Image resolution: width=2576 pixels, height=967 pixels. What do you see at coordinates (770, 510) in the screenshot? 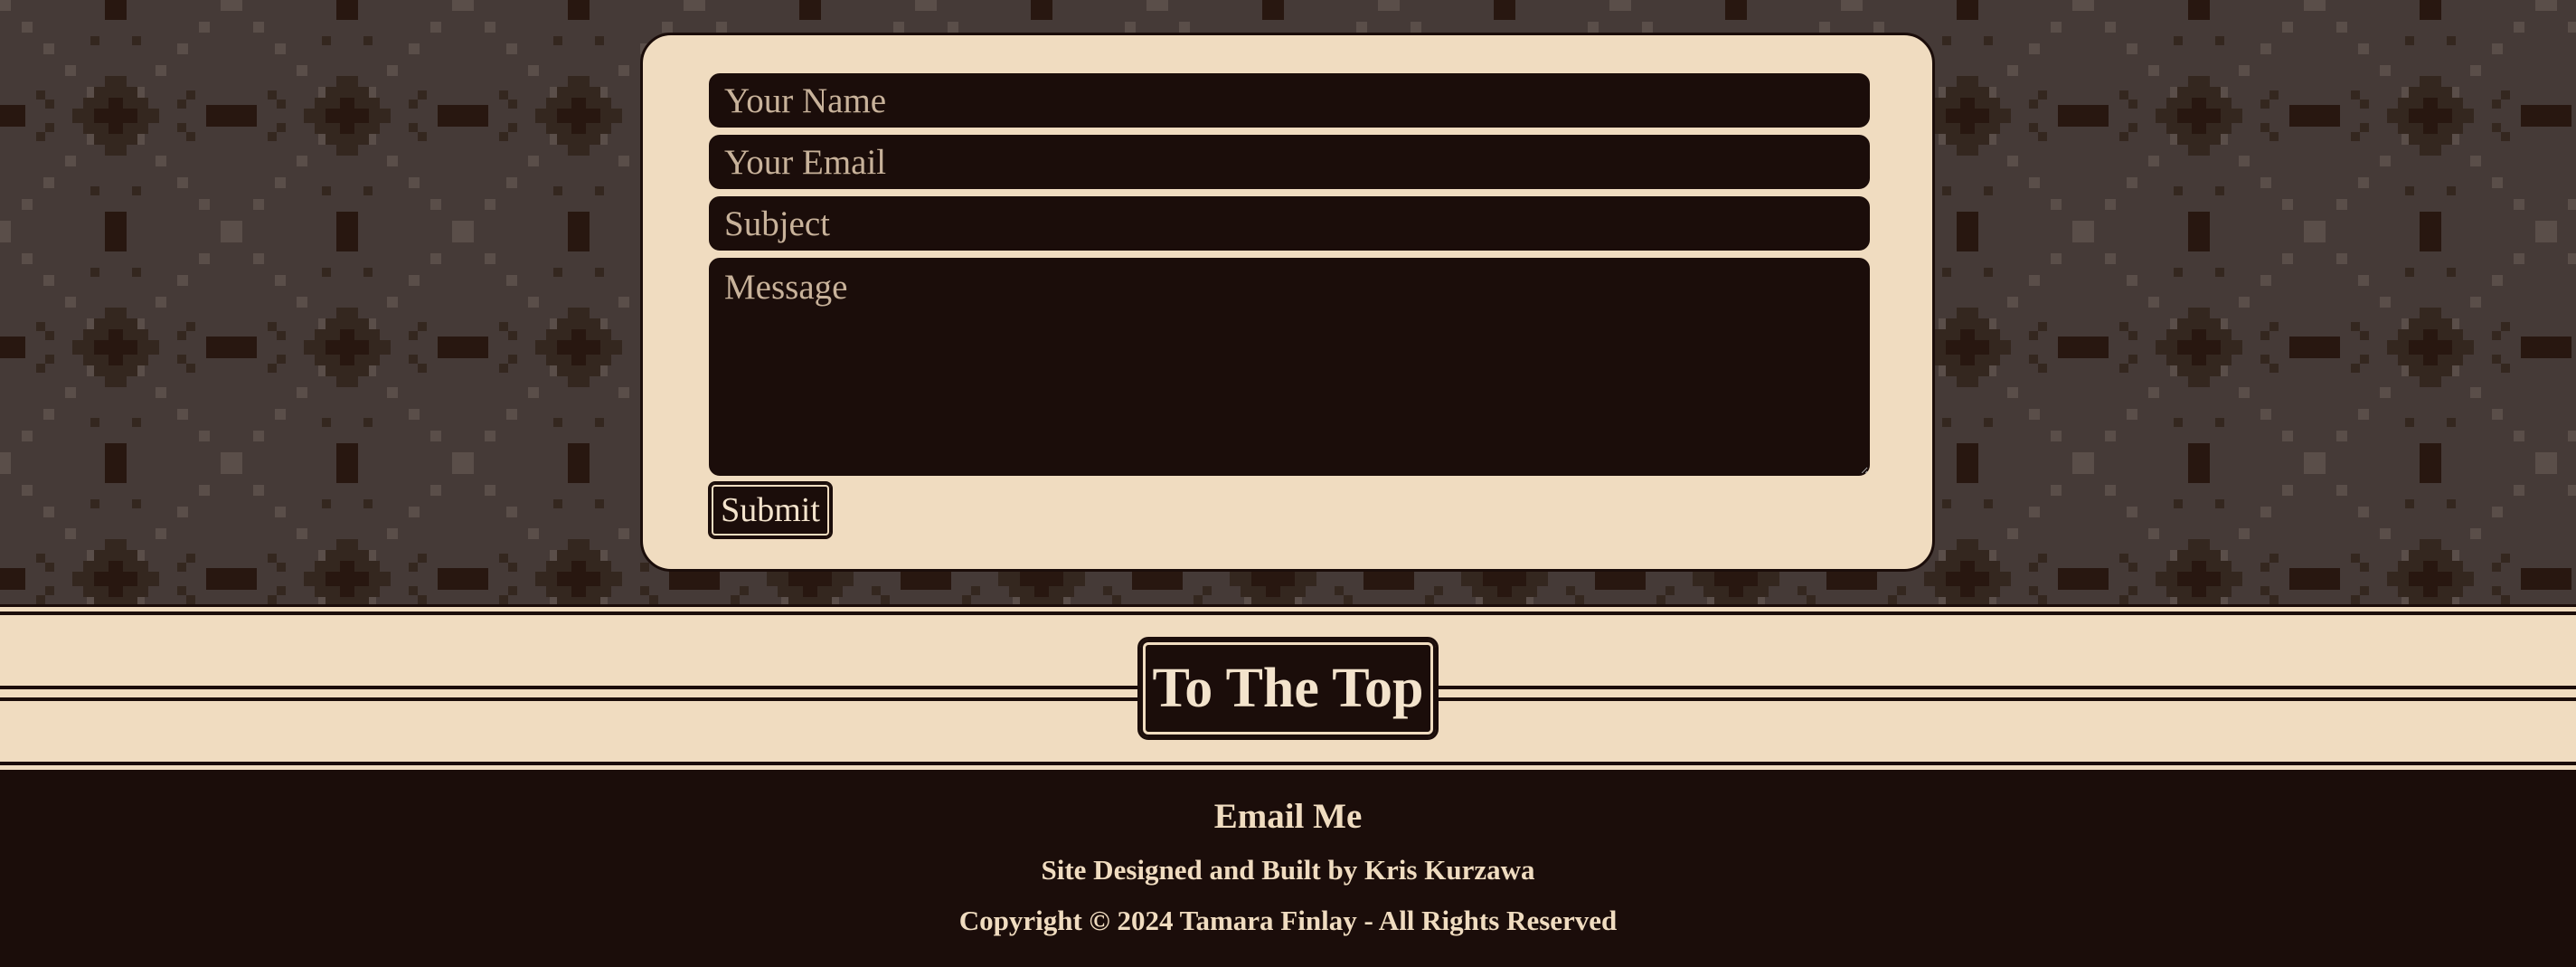
I see `submit-button: Submit` at bounding box center [770, 510].